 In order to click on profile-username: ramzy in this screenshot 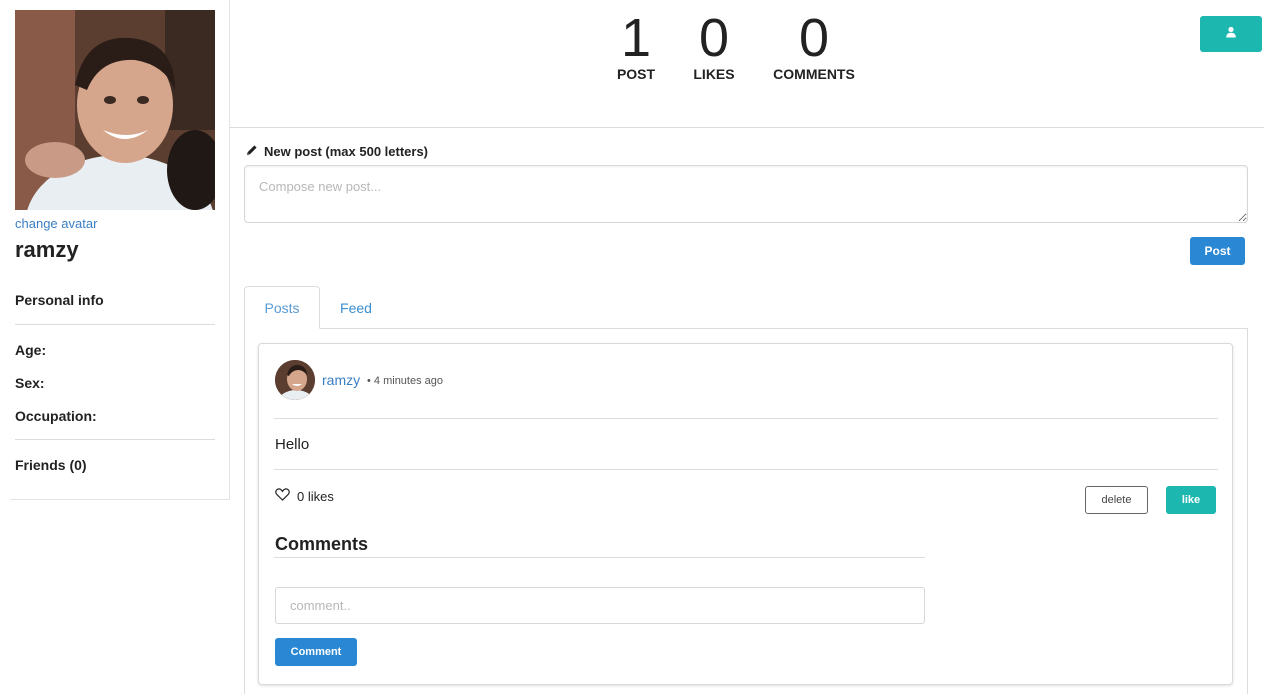, I will do `click(47, 249)`.